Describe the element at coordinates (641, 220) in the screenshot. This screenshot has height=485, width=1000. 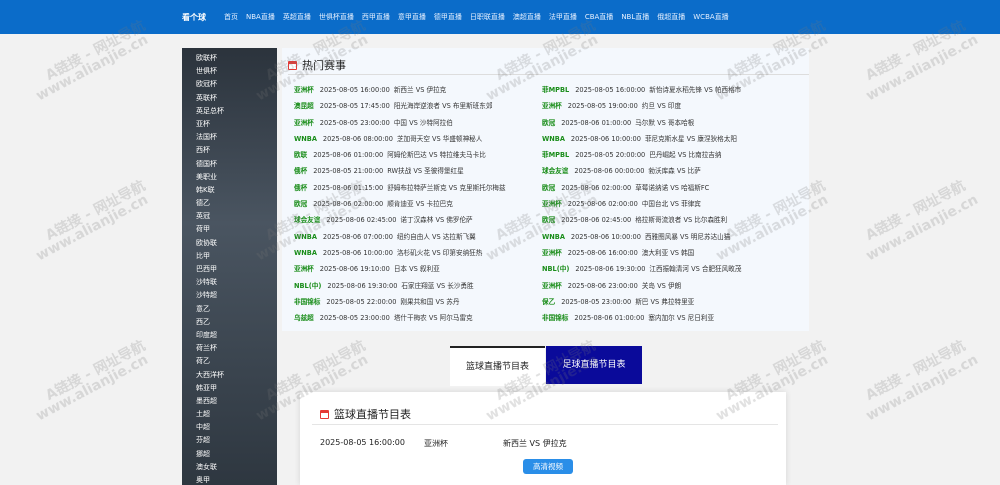
I see `hot-event-row: 欧冠 2025-08-06 02:45:00 格拉斯哥流浪者 VS 比尔森胜利` at that location.